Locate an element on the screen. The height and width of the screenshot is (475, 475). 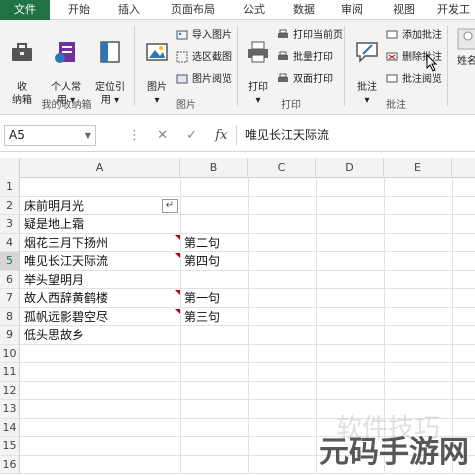
row-header: 3 is located at coordinates (10, 224).